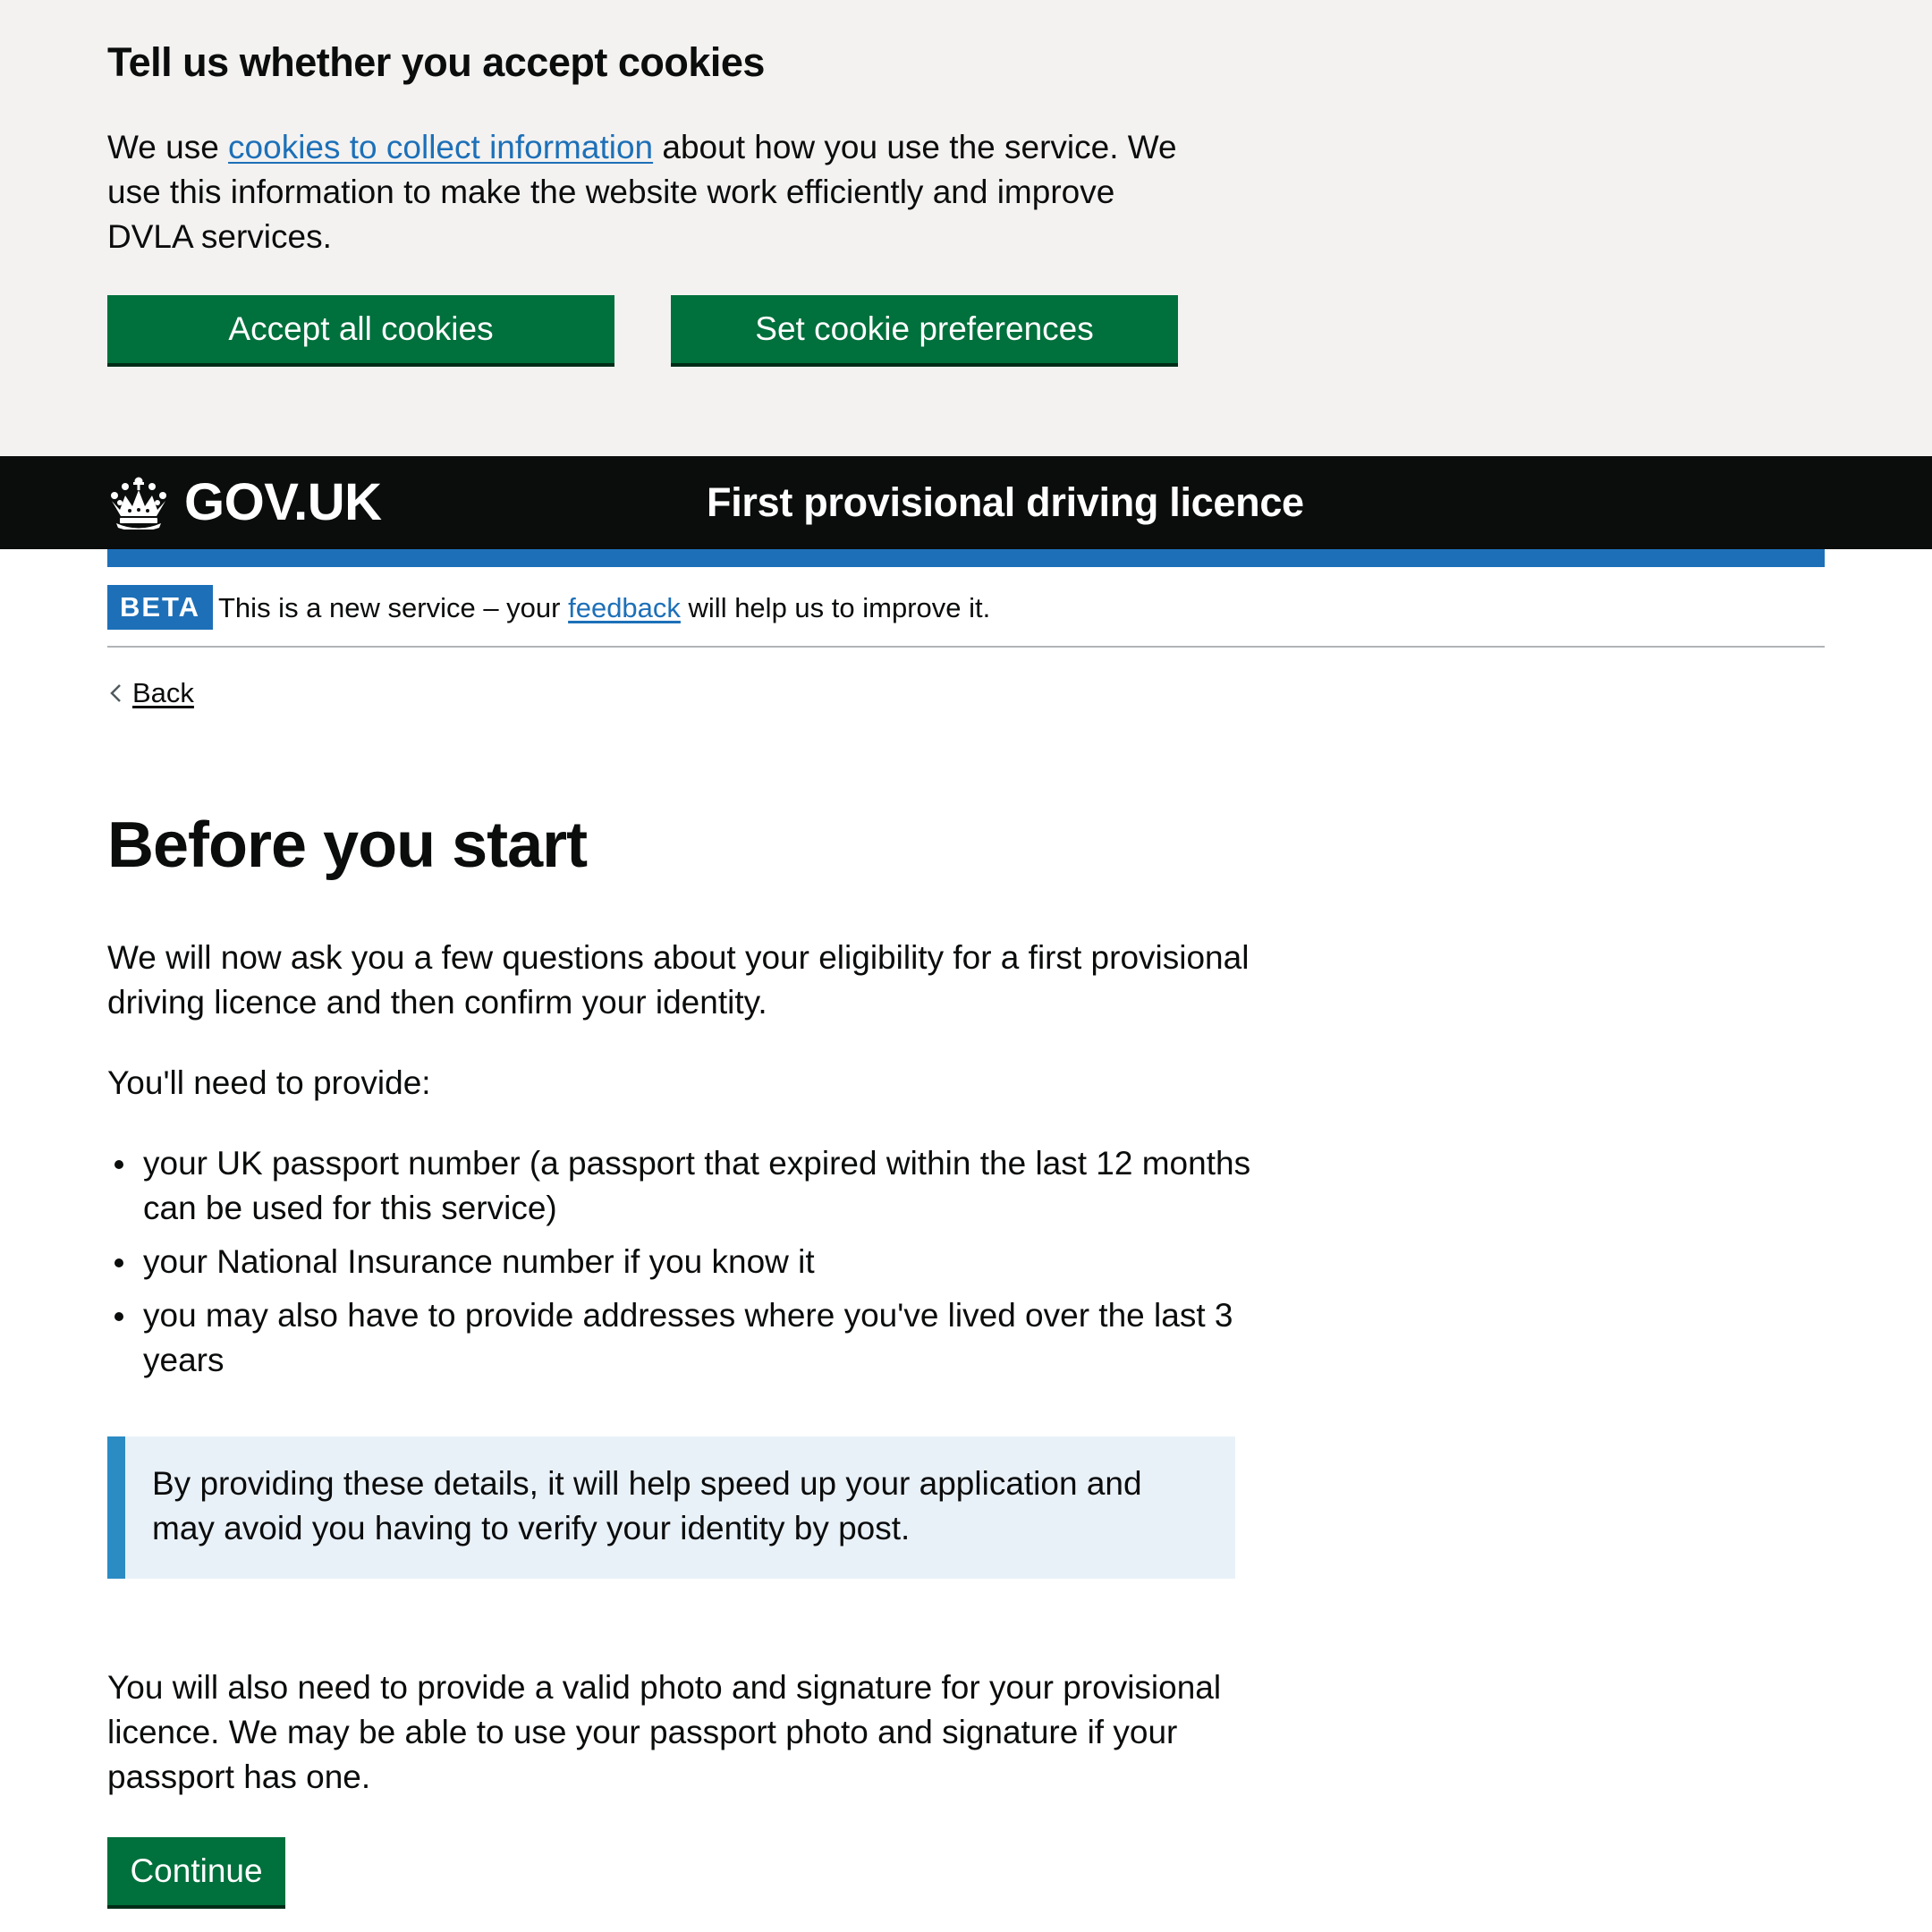  I want to click on set-cookie-preferences-button: Set cookie preferences, so click(924, 329).